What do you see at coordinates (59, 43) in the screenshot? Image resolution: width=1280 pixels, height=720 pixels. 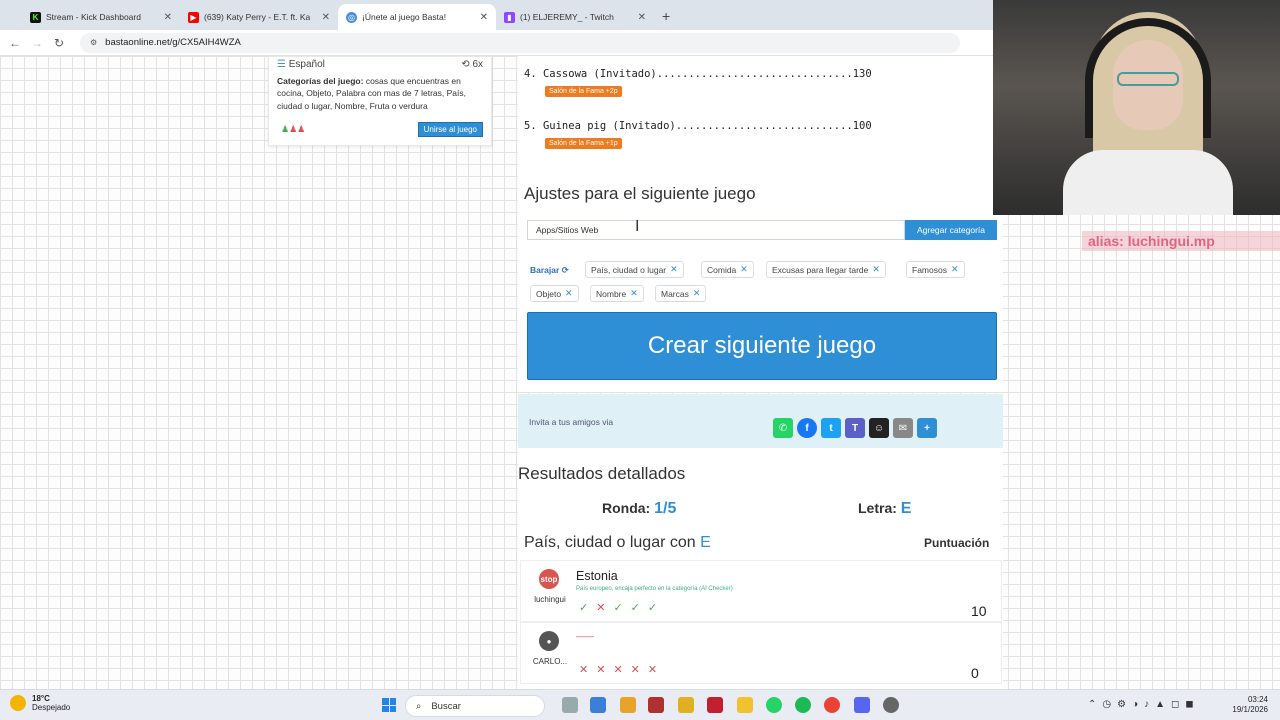 I see `reload-icon: ↻` at bounding box center [59, 43].